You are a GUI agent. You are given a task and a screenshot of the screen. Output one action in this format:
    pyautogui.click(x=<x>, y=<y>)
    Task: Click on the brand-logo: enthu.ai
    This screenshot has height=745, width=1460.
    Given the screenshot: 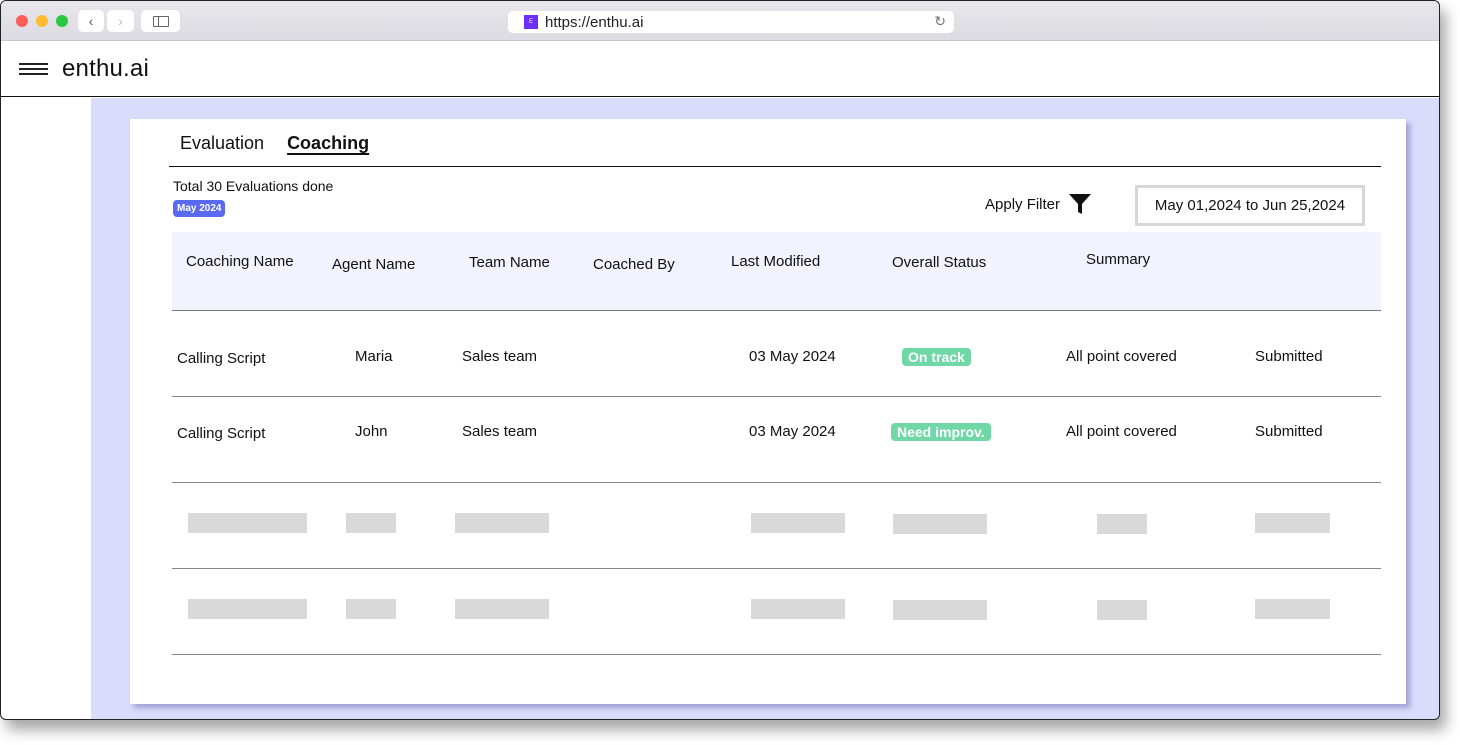 What is the action you would take?
    pyautogui.click(x=106, y=68)
    